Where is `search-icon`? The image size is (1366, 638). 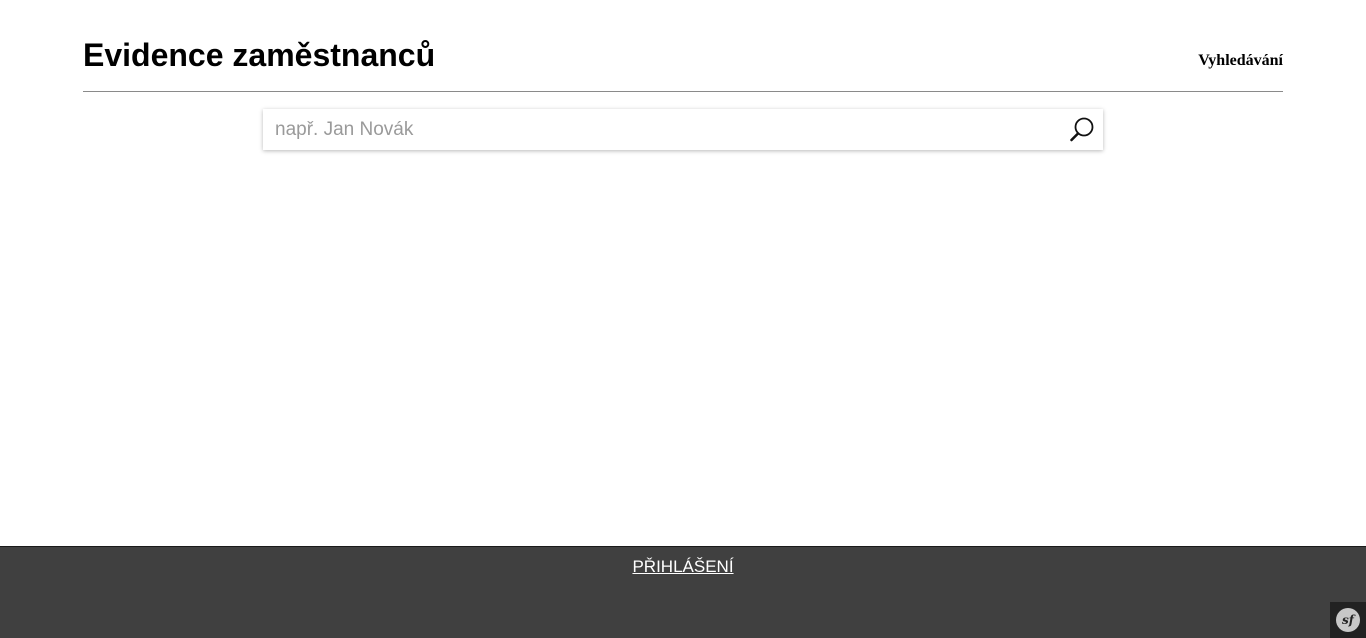 search-icon is located at coordinates (1082, 129).